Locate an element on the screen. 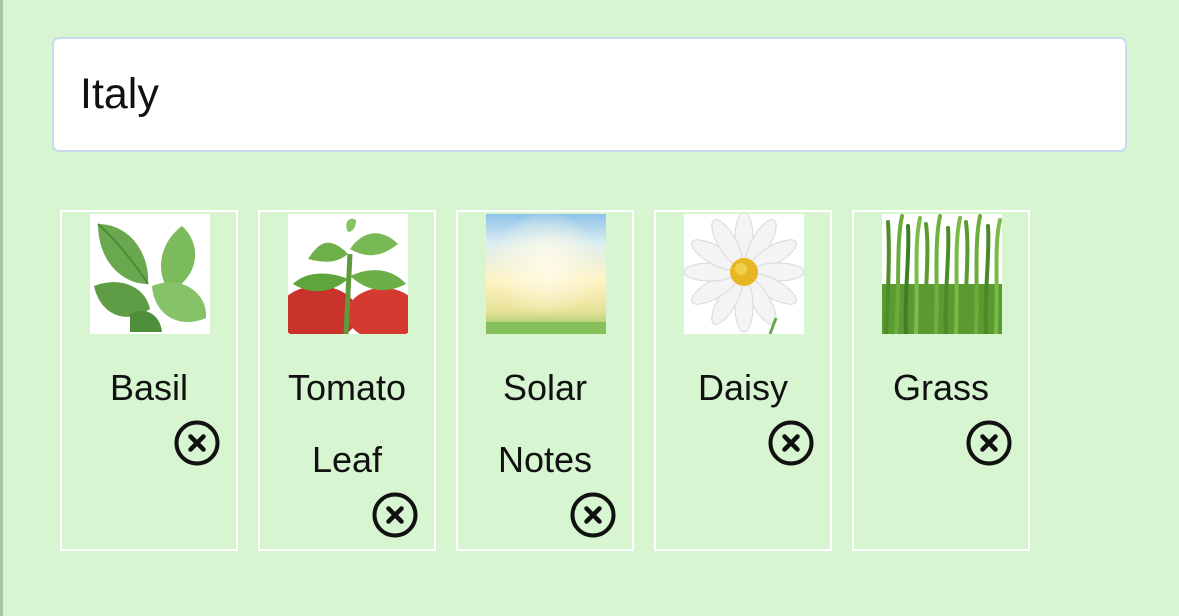 The height and width of the screenshot is (616, 1179). remove-basil-button is located at coordinates (197, 443).